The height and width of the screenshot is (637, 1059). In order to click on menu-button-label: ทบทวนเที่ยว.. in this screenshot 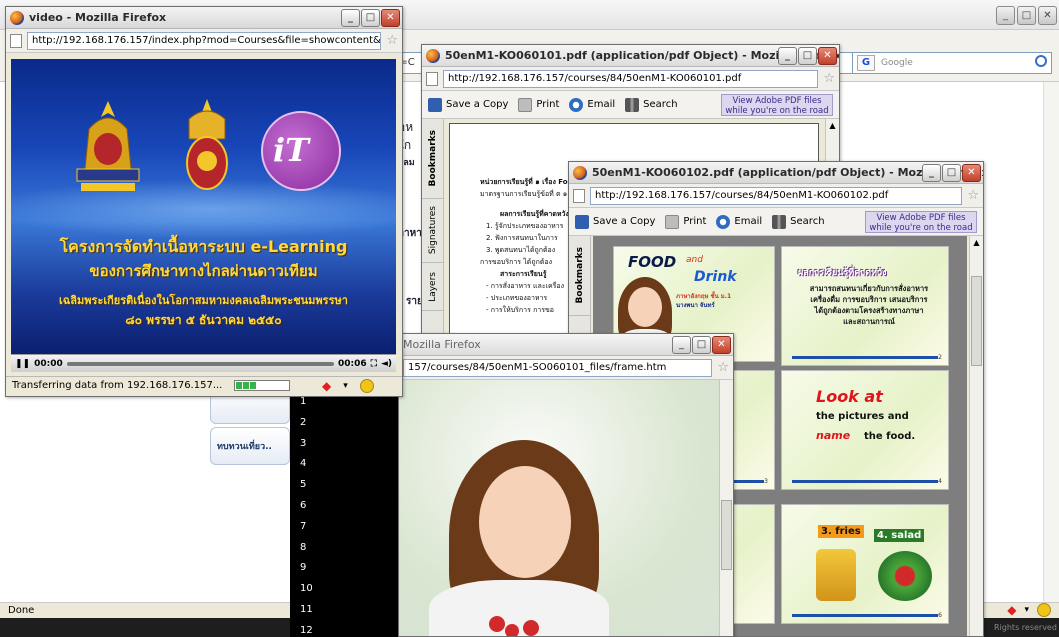, I will do `click(244, 447)`.